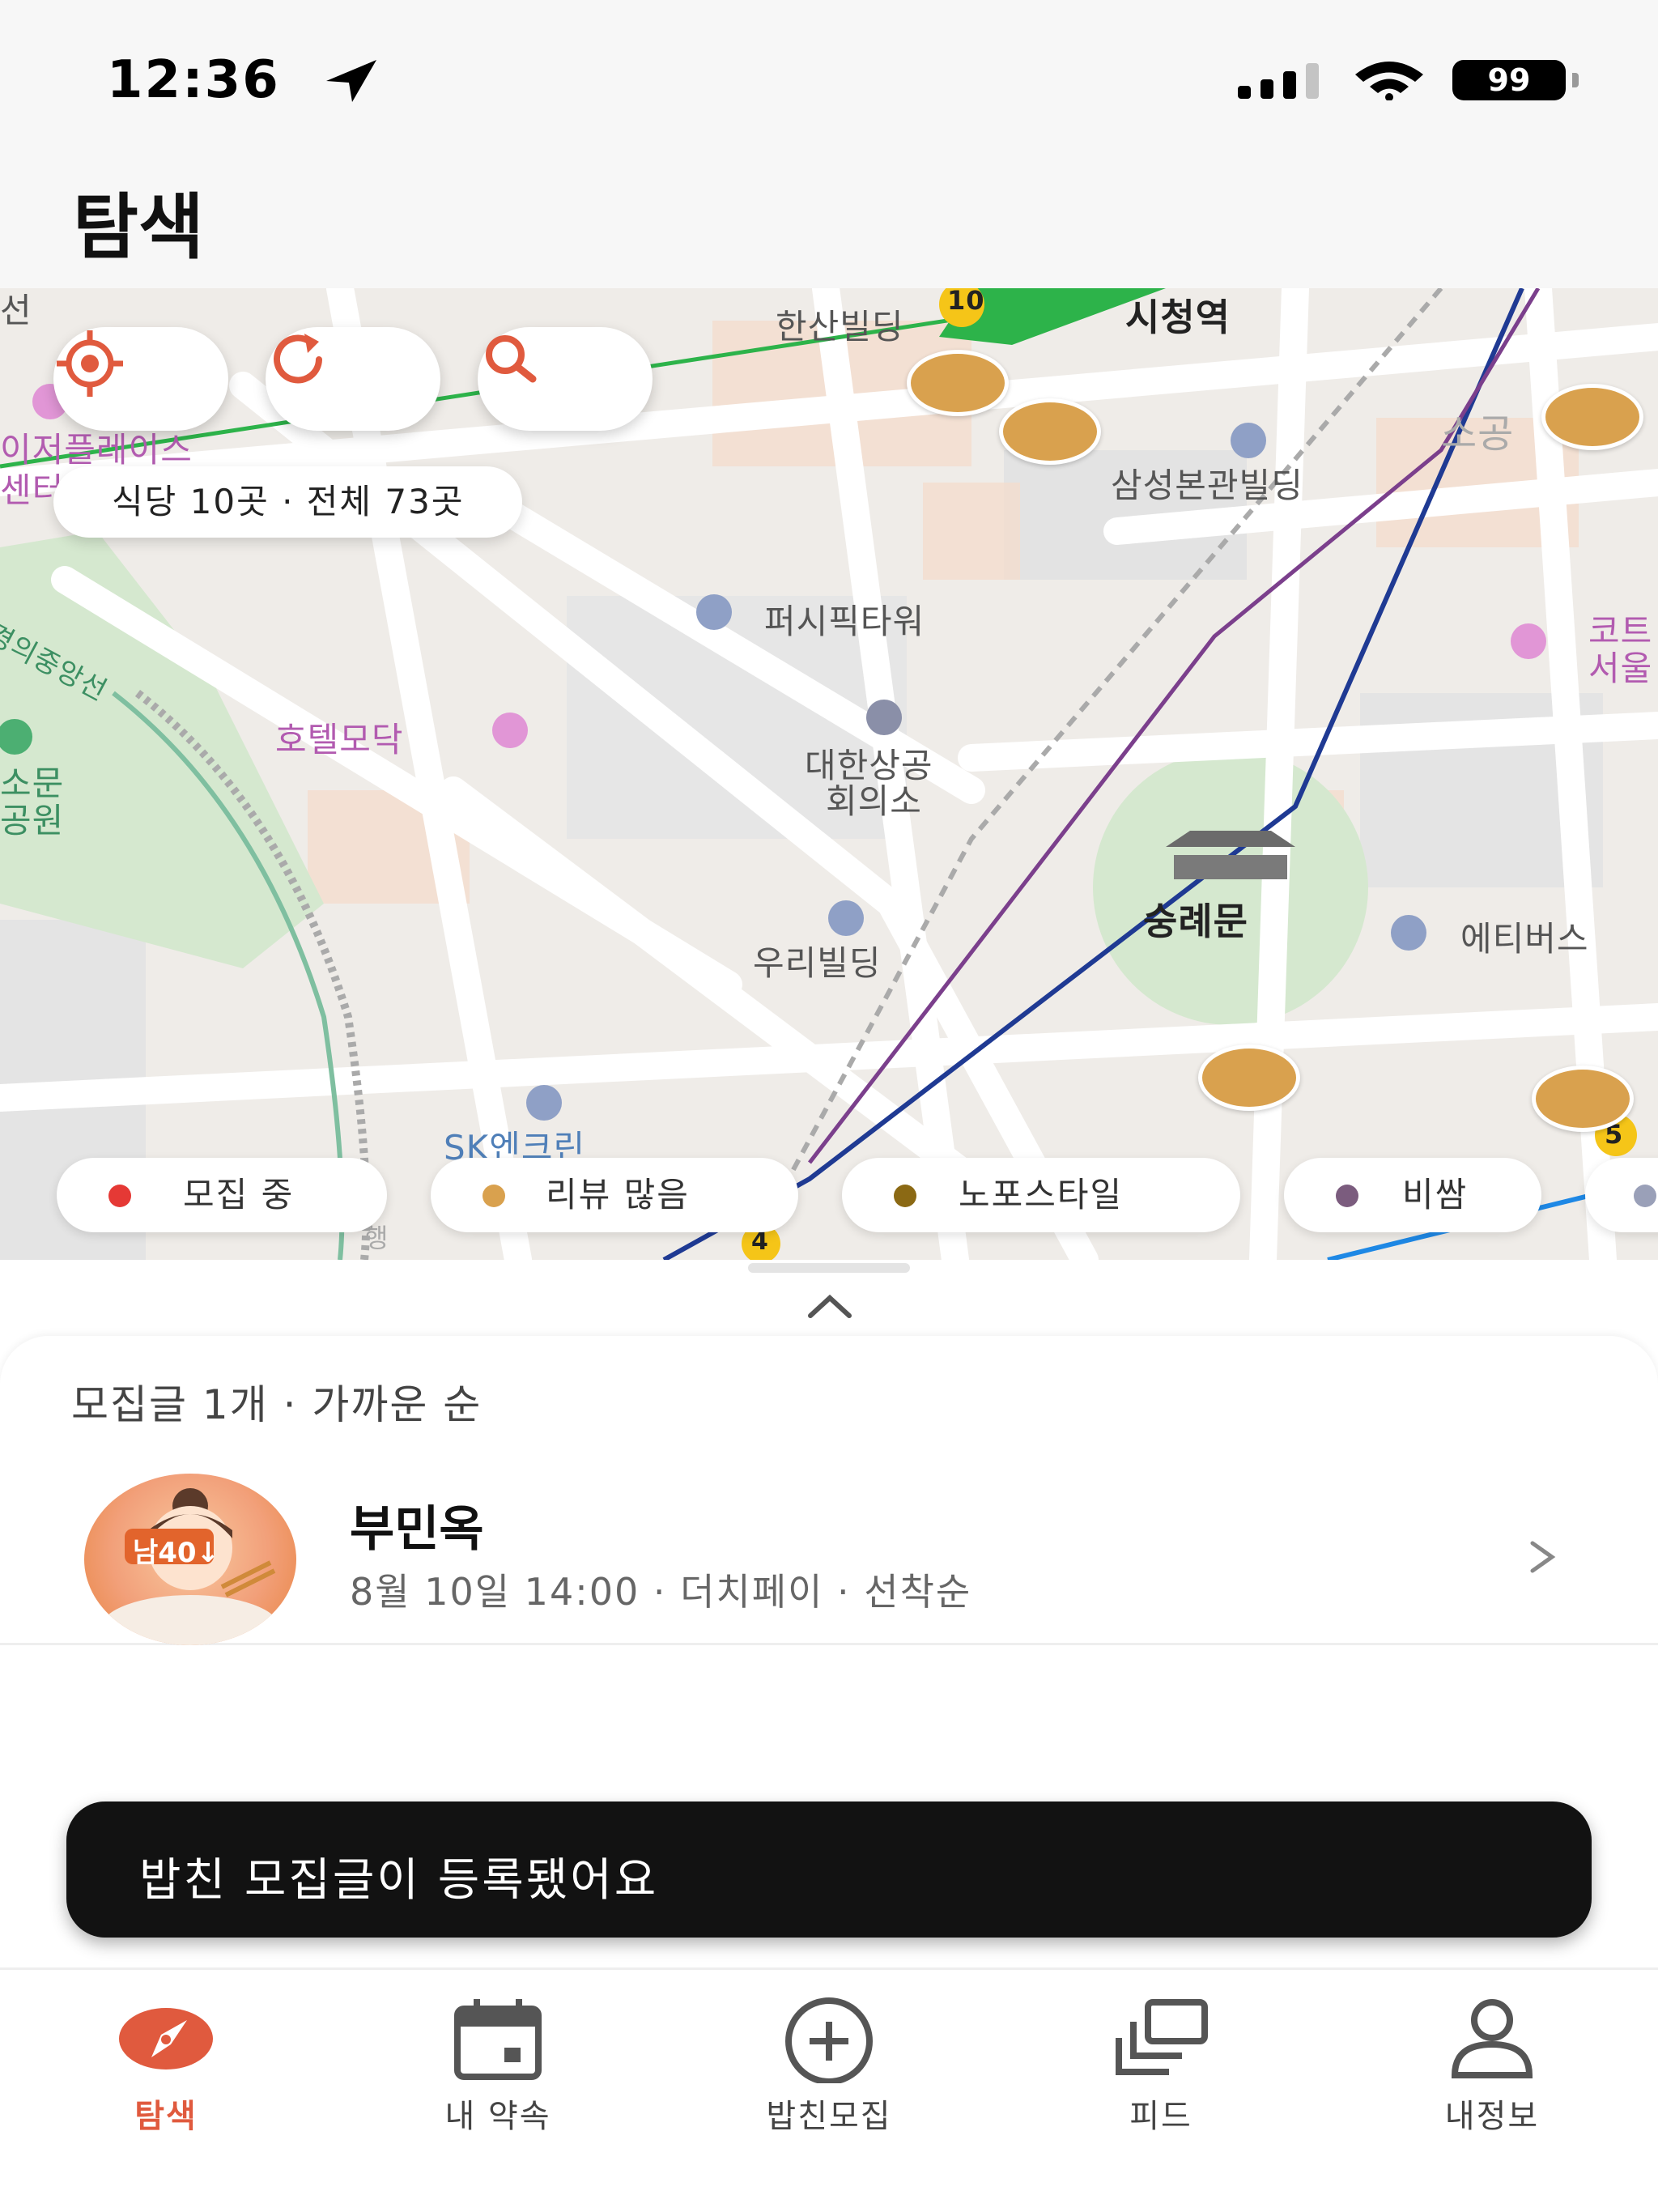 The width and height of the screenshot is (1658, 2212). Describe the element at coordinates (829, 2116) in the screenshot. I see `tab-label: 밥친모집` at that location.